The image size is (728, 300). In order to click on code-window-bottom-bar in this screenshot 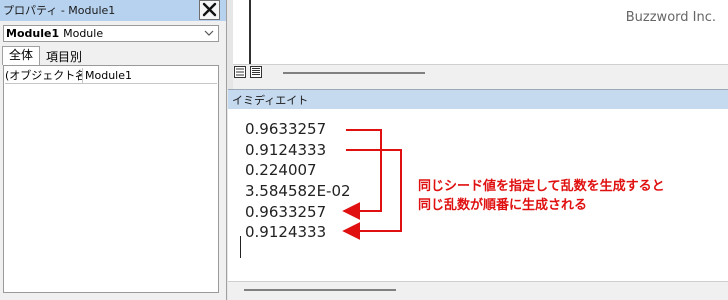, I will do `click(480, 76)`.